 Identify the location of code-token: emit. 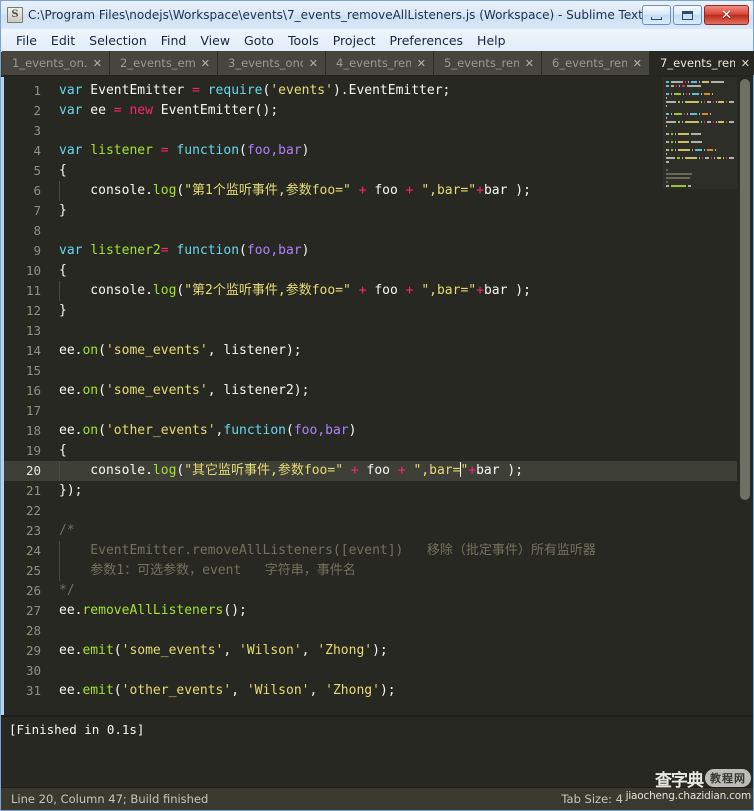
(98, 690).